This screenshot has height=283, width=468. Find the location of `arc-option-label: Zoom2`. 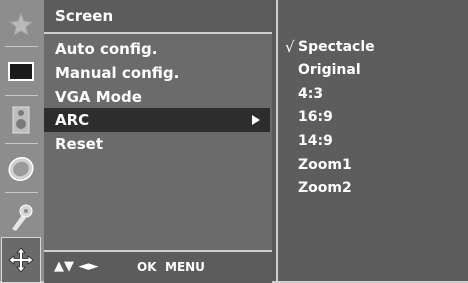

arc-option-label: Zoom2 is located at coordinates (325, 188).